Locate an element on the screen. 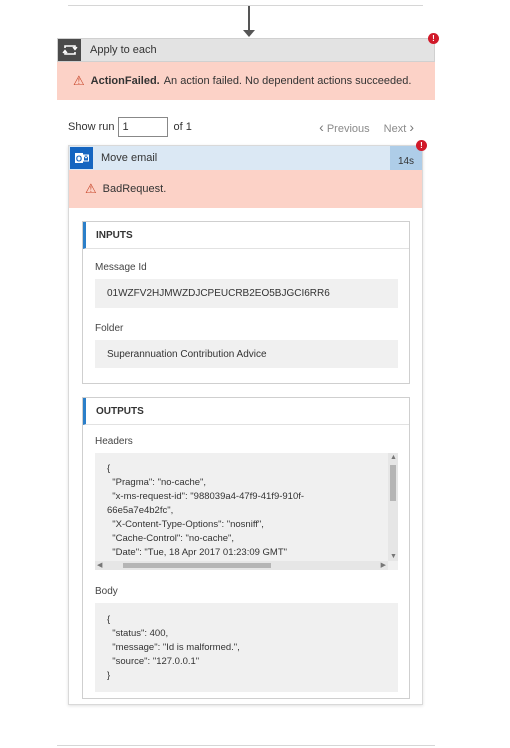 The image size is (510, 748). loop-icon is located at coordinates (69, 50).